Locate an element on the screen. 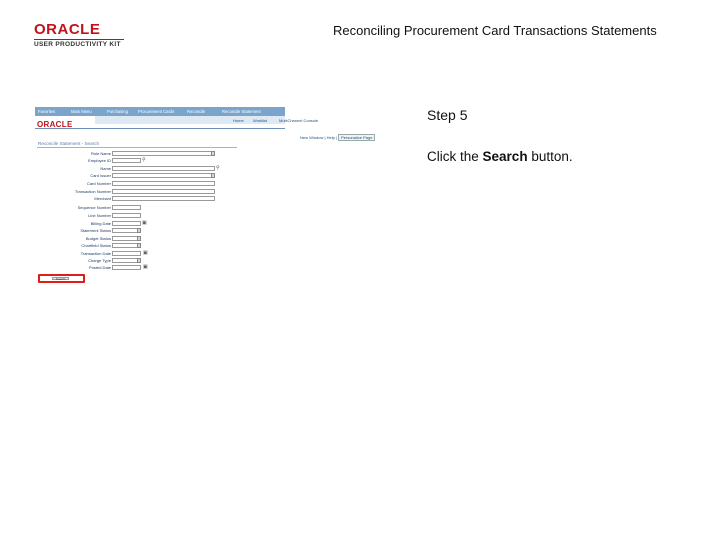 The width and height of the screenshot is (720, 540). menu-worklist: Worklist is located at coordinates (260, 120).